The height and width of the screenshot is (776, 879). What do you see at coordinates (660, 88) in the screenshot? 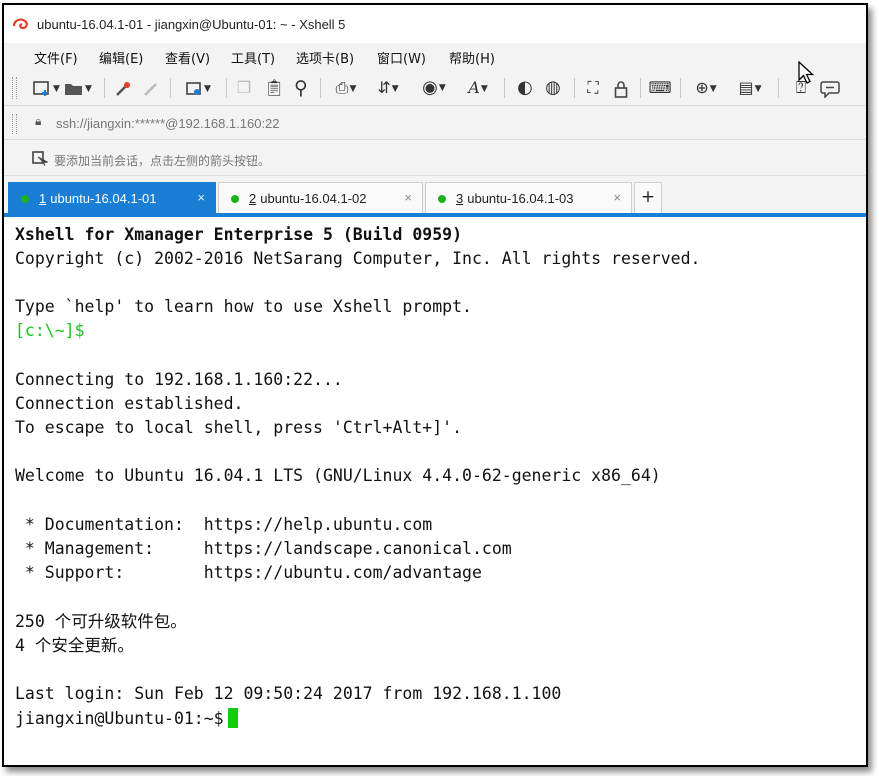
I see `keyboard-icon: ⌨` at bounding box center [660, 88].